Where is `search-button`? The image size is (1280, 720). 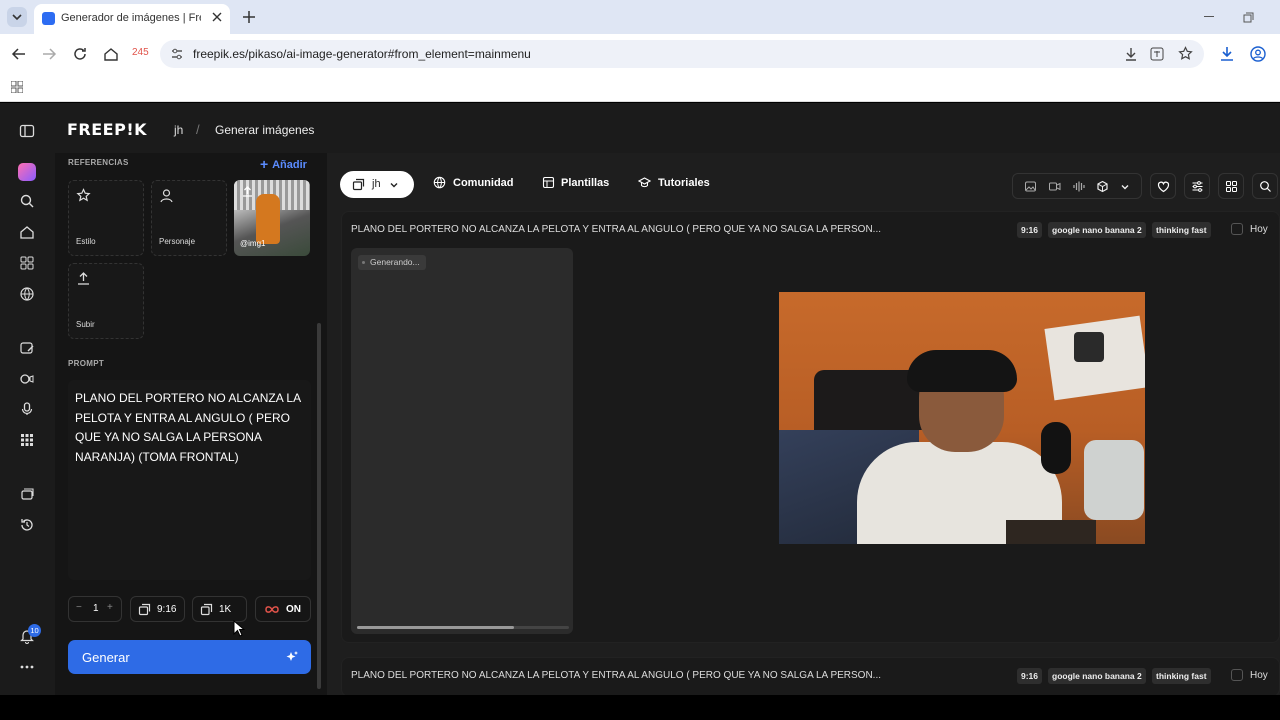
search-button is located at coordinates (1265, 186).